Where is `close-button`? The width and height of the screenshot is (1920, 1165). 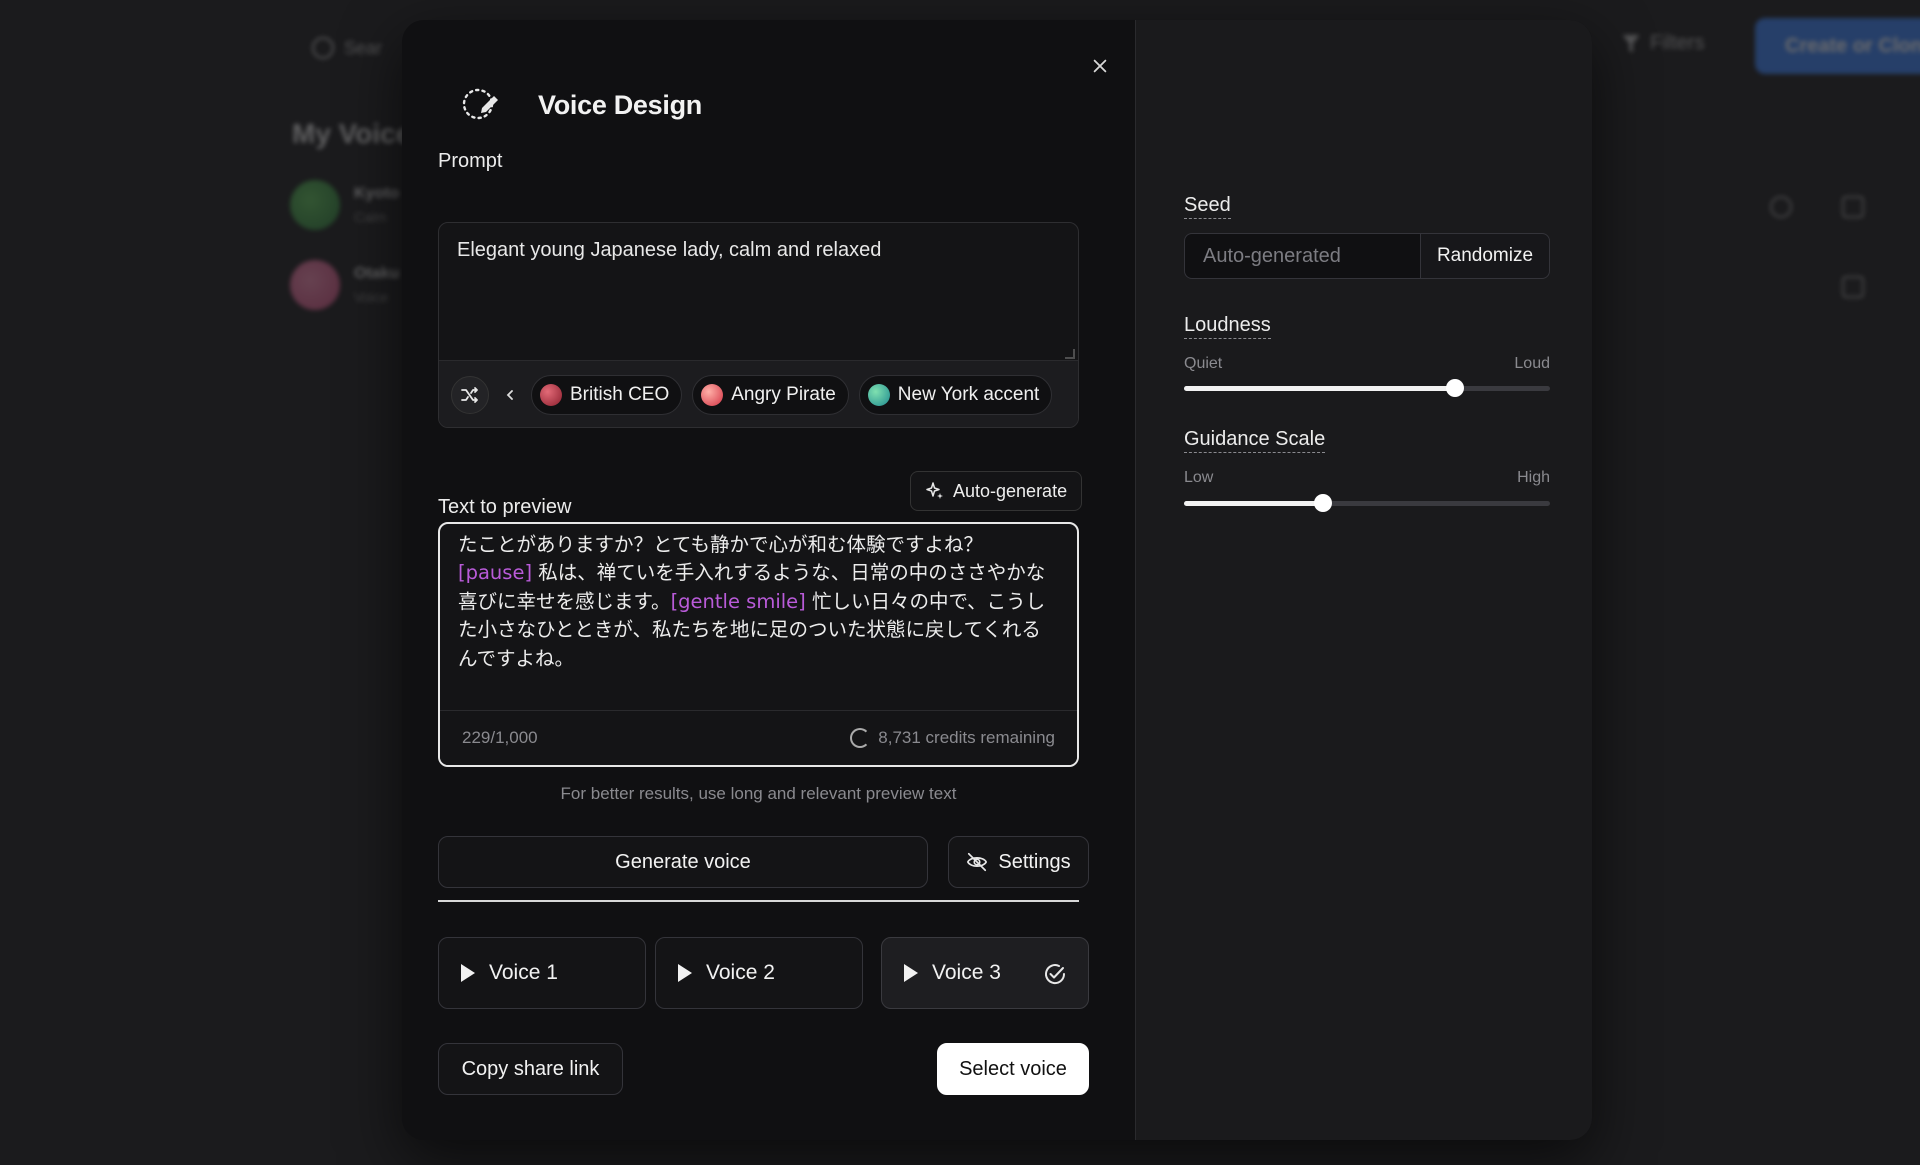 close-button is located at coordinates (1100, 66).